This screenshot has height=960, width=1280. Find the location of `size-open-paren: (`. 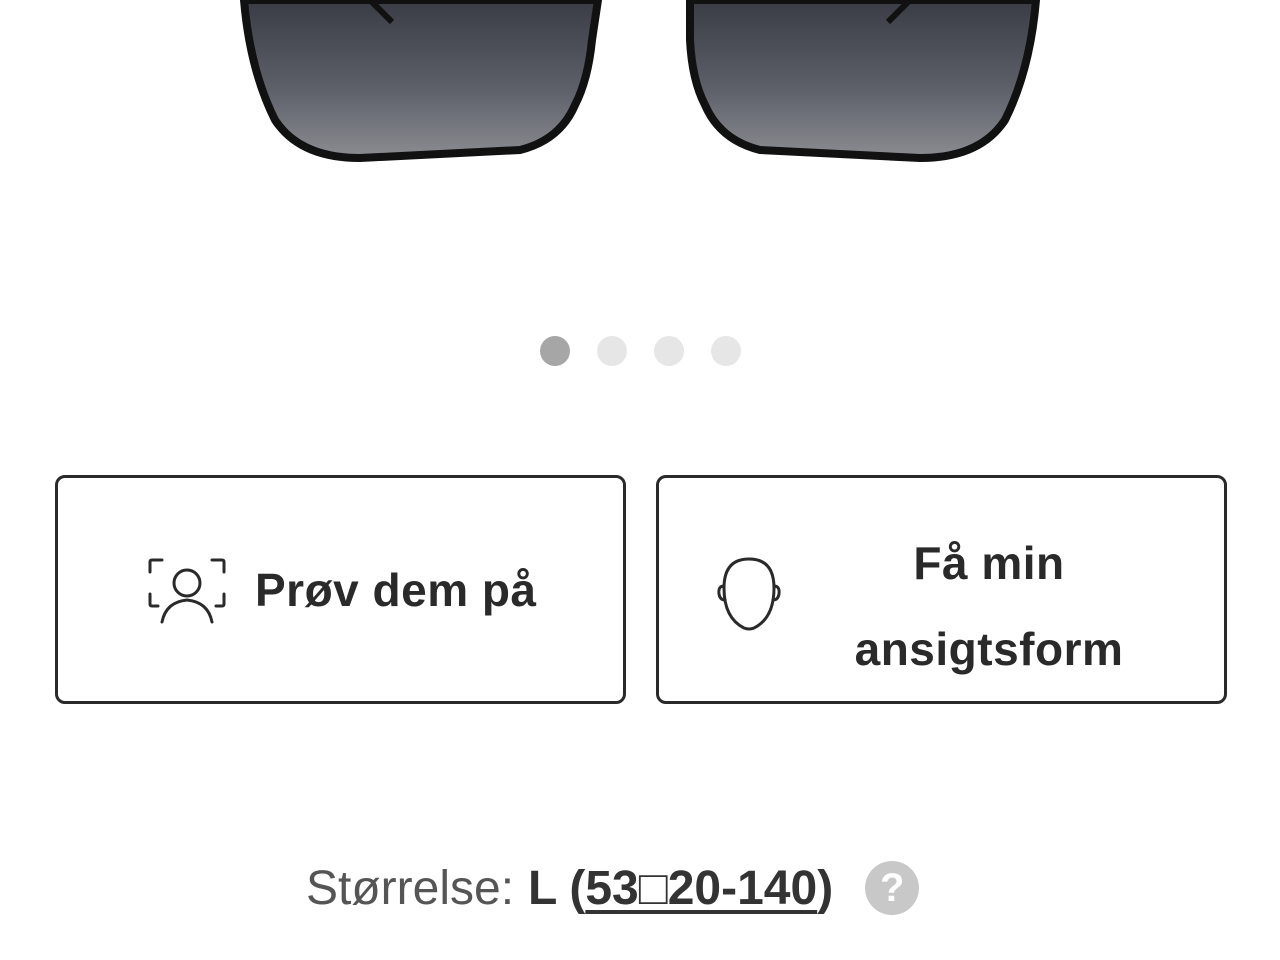

size-open-paren: ( is located at coordinates (577, 888).